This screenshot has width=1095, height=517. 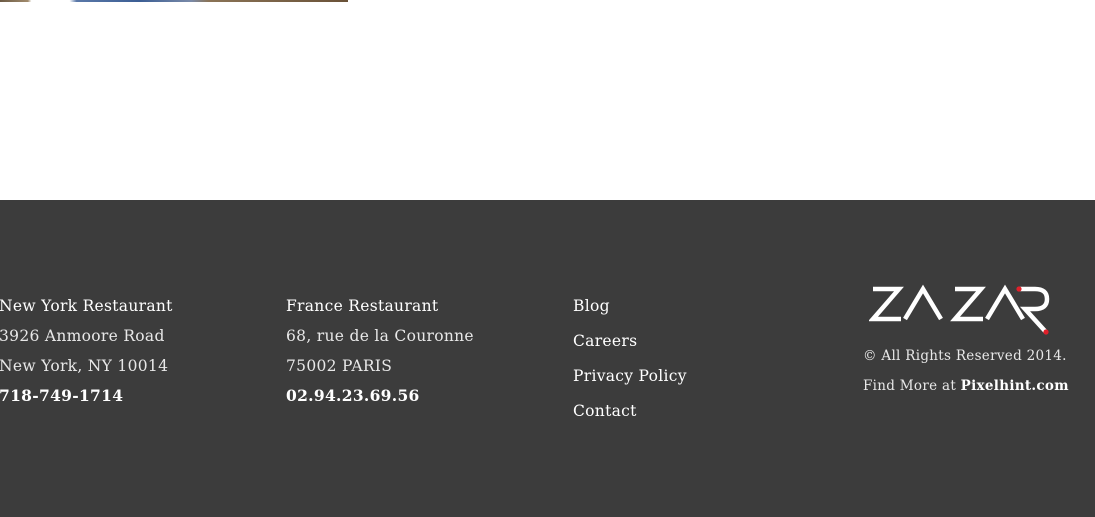 What do you see at coordinates (84, 366) in the screenshot?
I see `new-york-address-line2: New York, NY 10014` at bounding box center [84, 366].